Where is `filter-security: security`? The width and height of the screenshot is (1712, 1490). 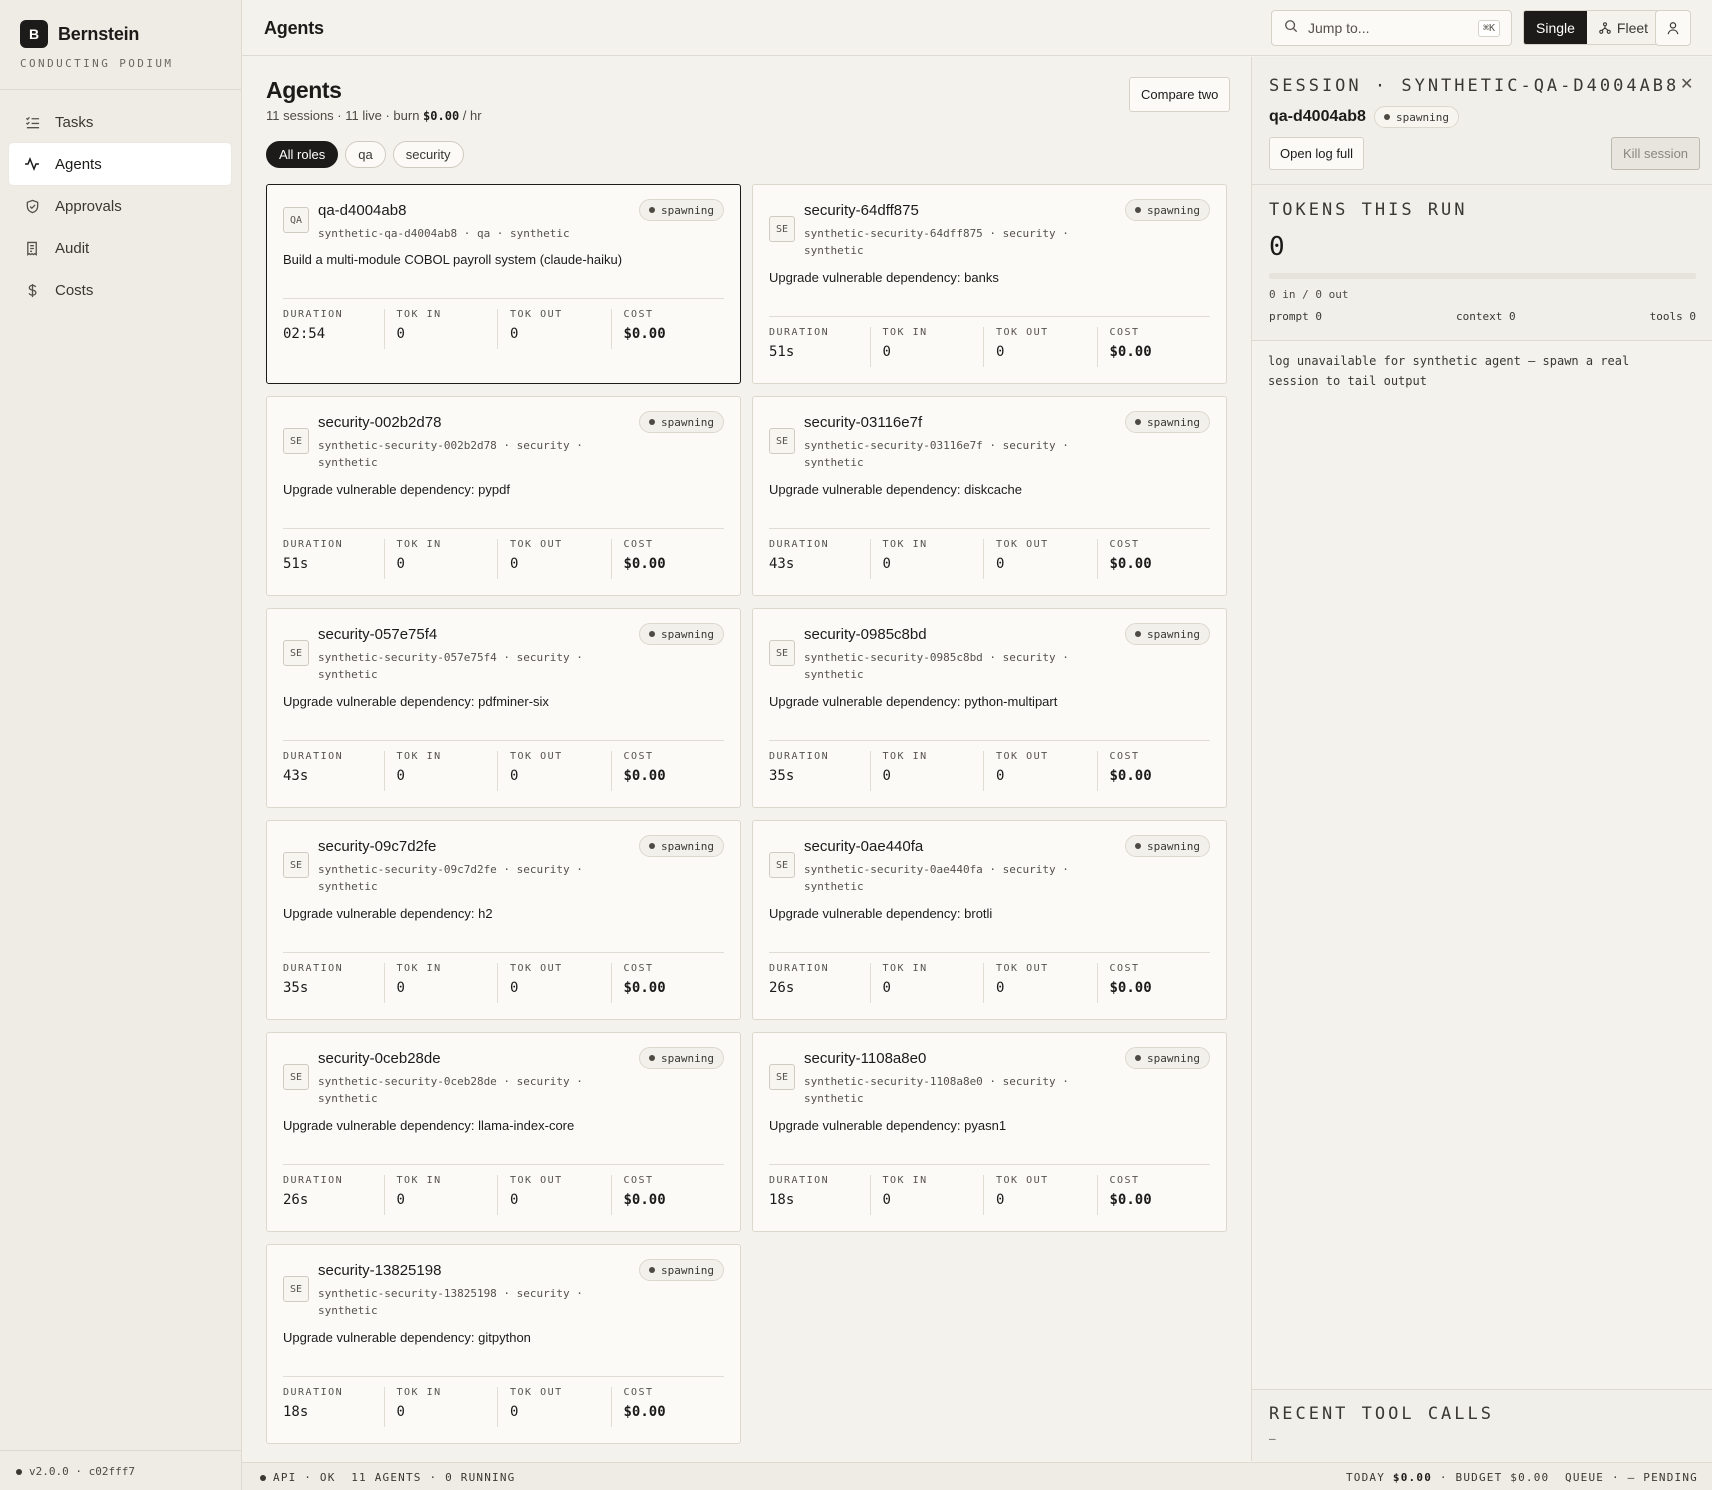 filter-security: security is located at coordinates (428, 154).